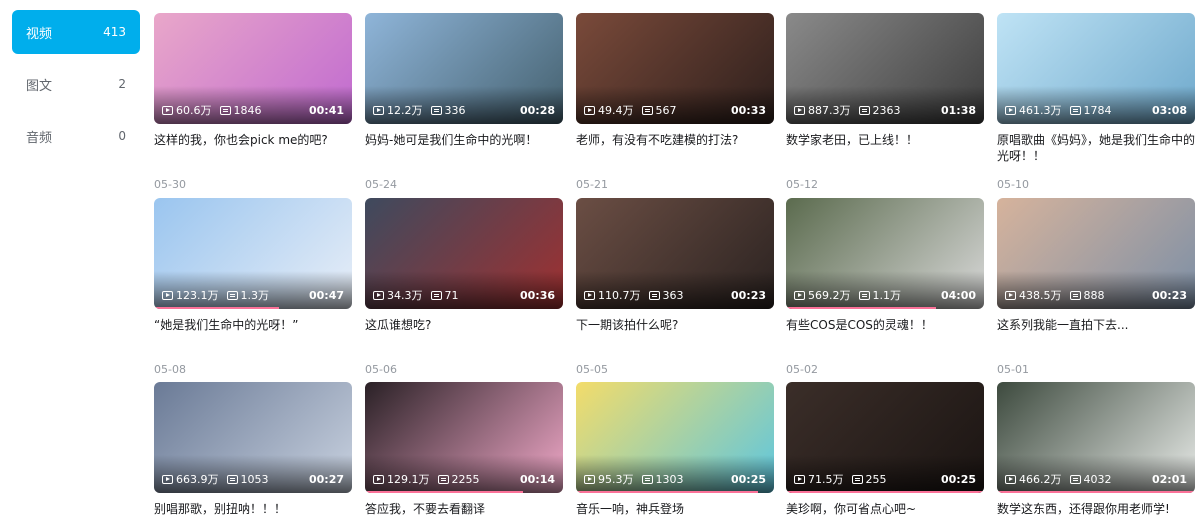  I want to click on sidebar-item-count: 0, so click(122, 136).